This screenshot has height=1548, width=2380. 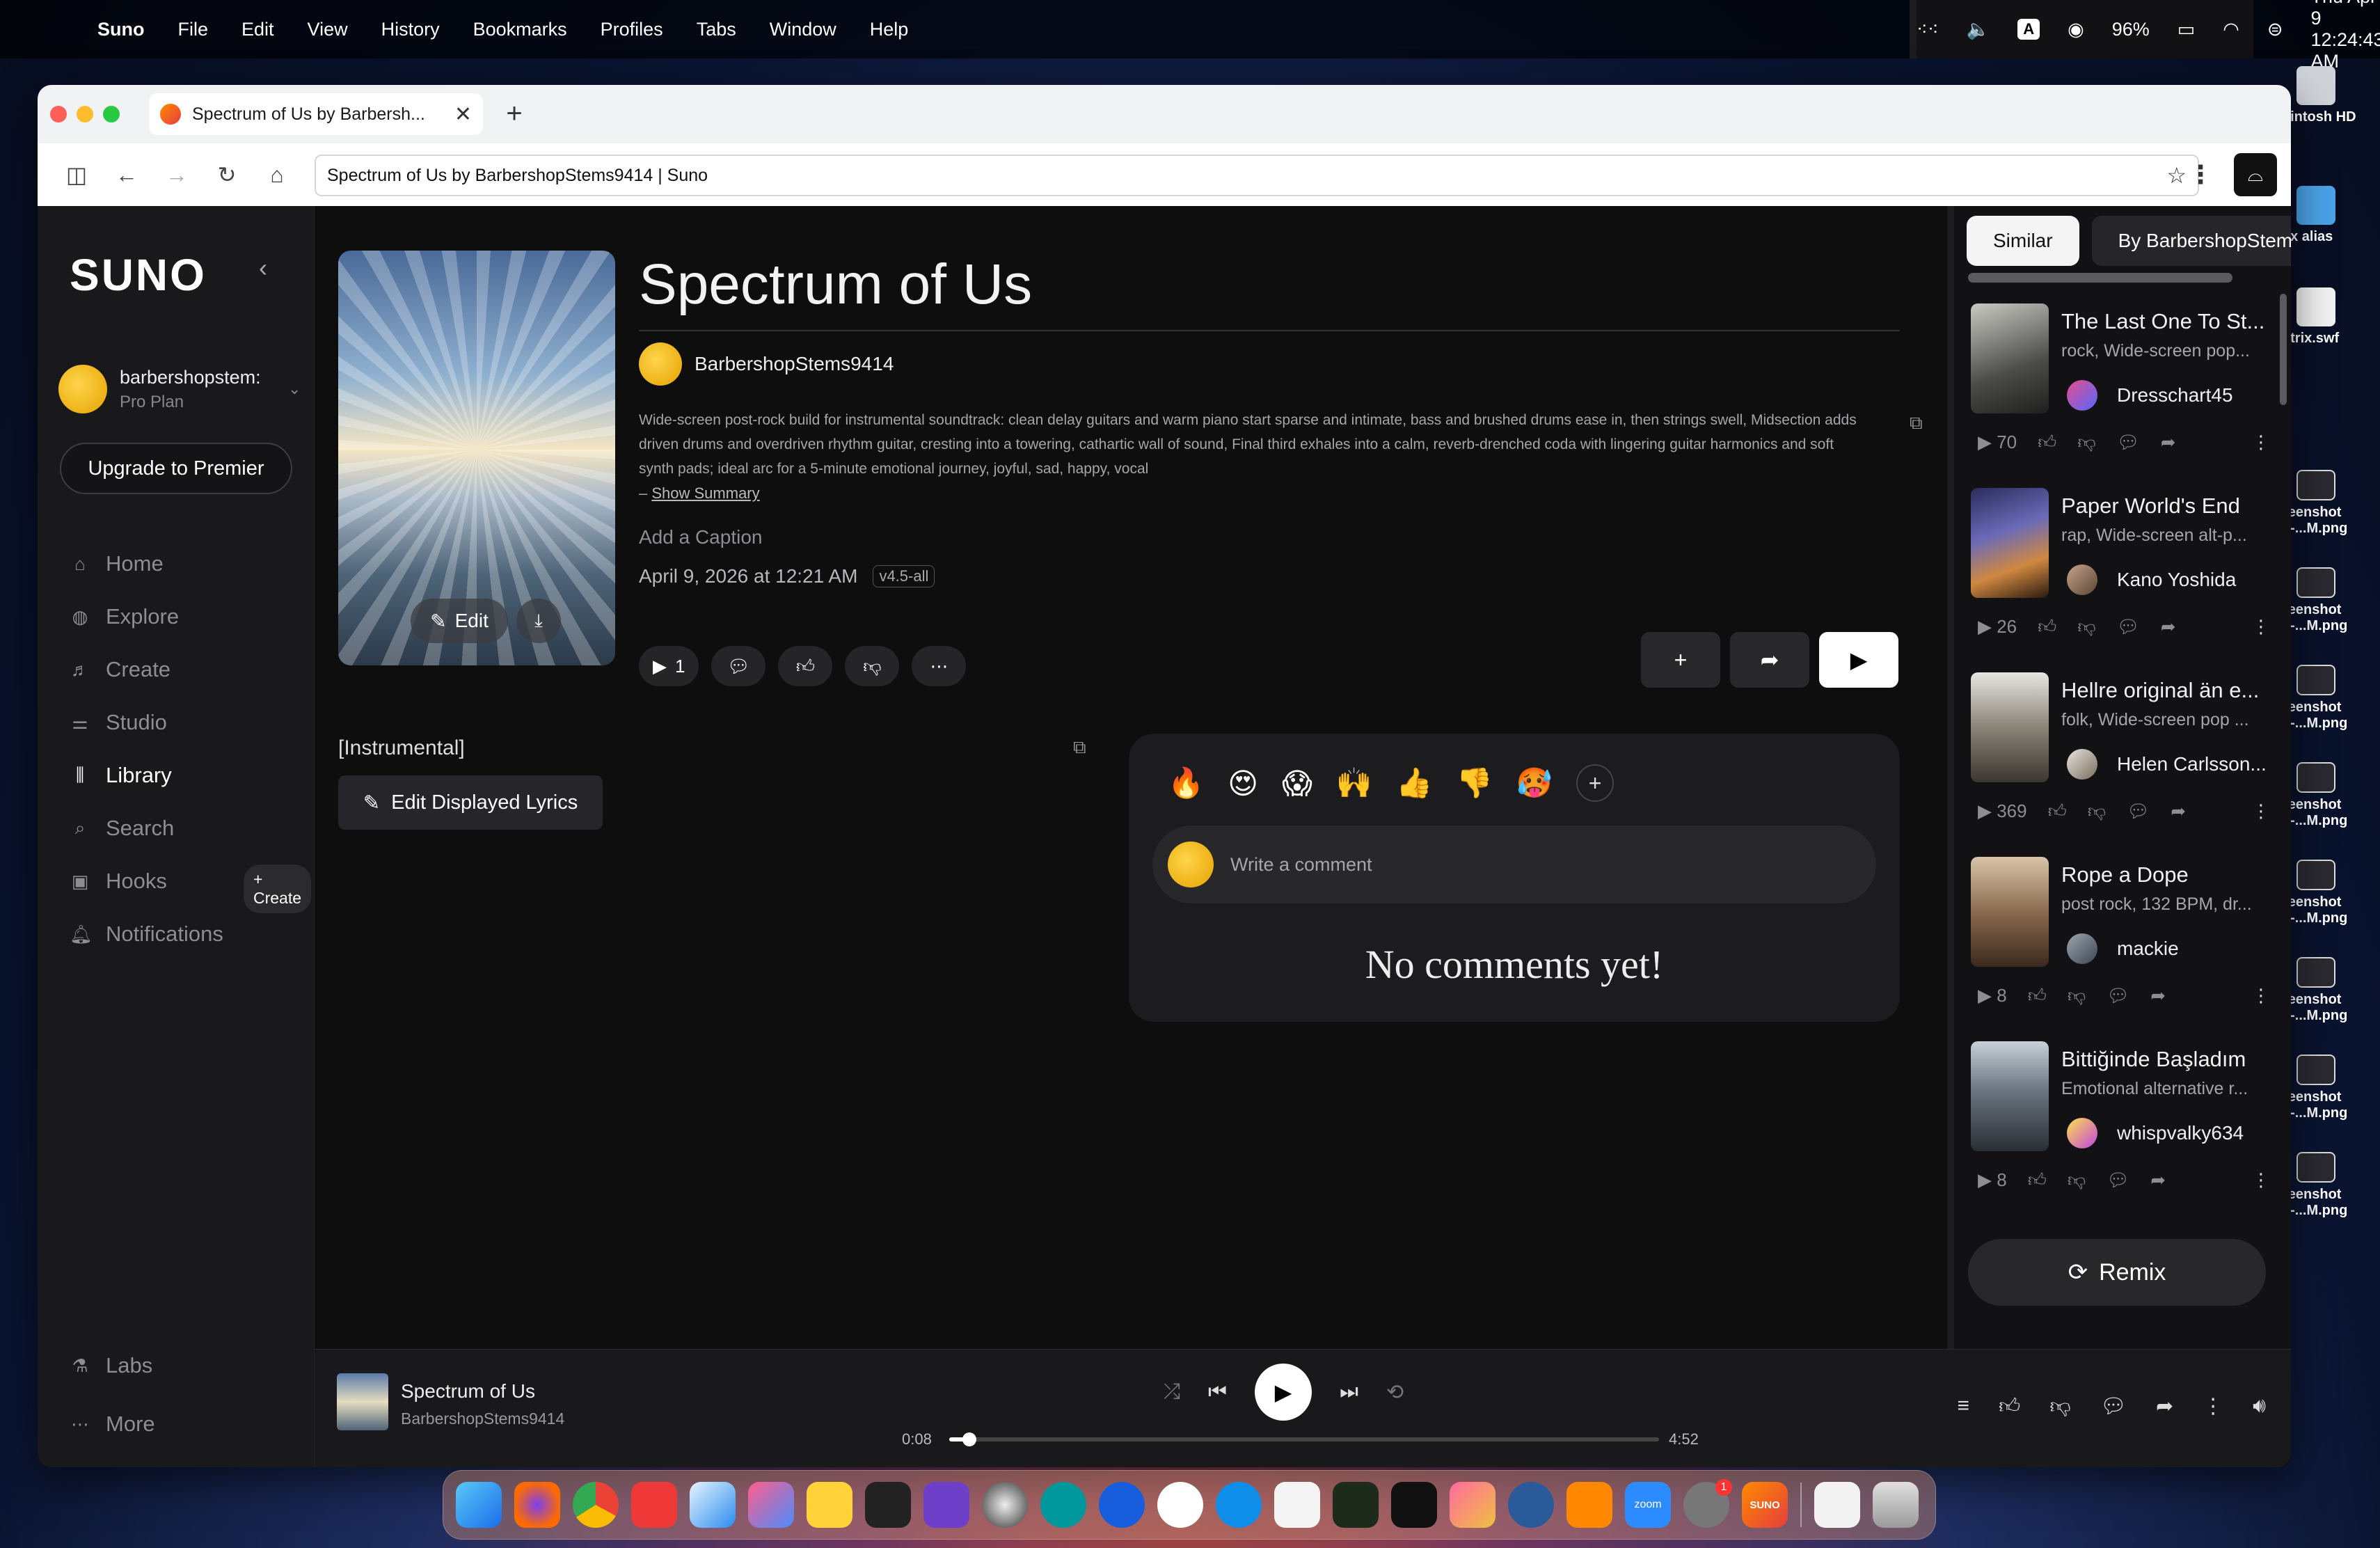 What do you see at coordinates (766, 364) in the screenshot?
I see `artist-link: BarbershopStems9414` at bounding box center [766, 364].